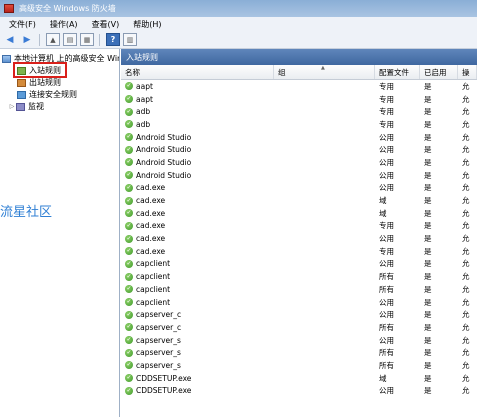 The height and width of the screenshot is (417, 477). What do you see at coordinates (20, 106) in the screenshot?
I see `monitoring-icon` at bounding box center [20, 106].